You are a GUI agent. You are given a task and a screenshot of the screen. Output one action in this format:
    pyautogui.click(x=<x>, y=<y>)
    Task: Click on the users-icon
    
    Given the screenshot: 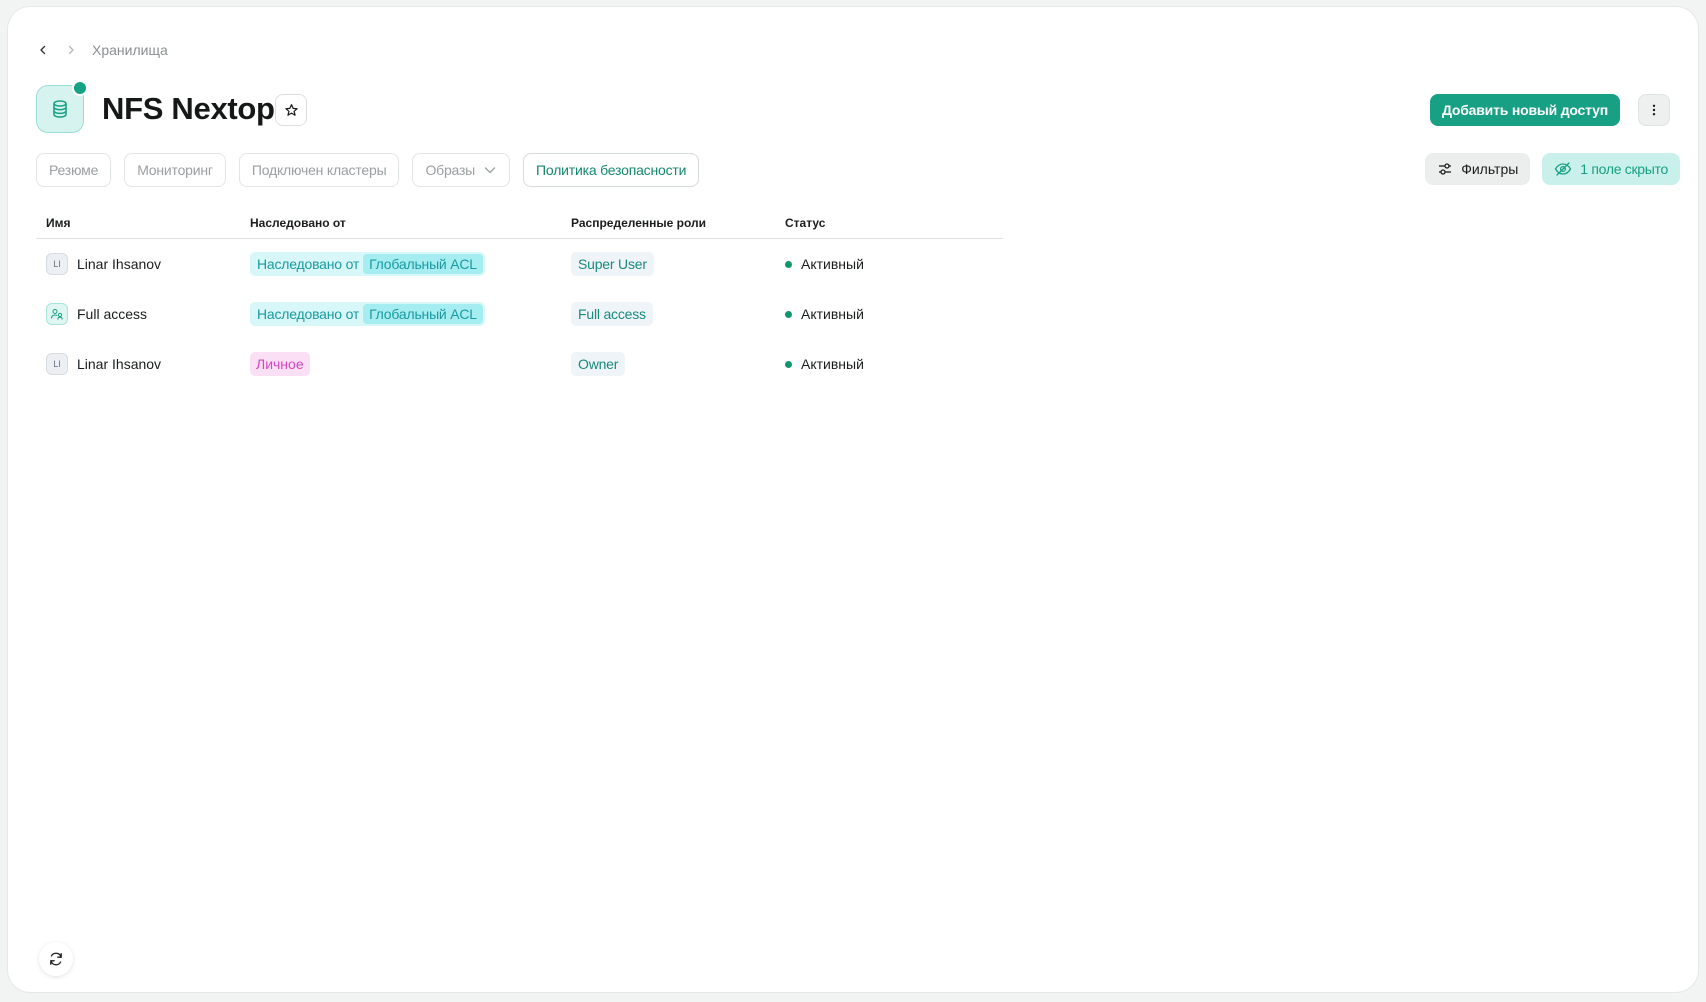 What is the action you would take?
    pyautogui.click(x=57, y=314)
    